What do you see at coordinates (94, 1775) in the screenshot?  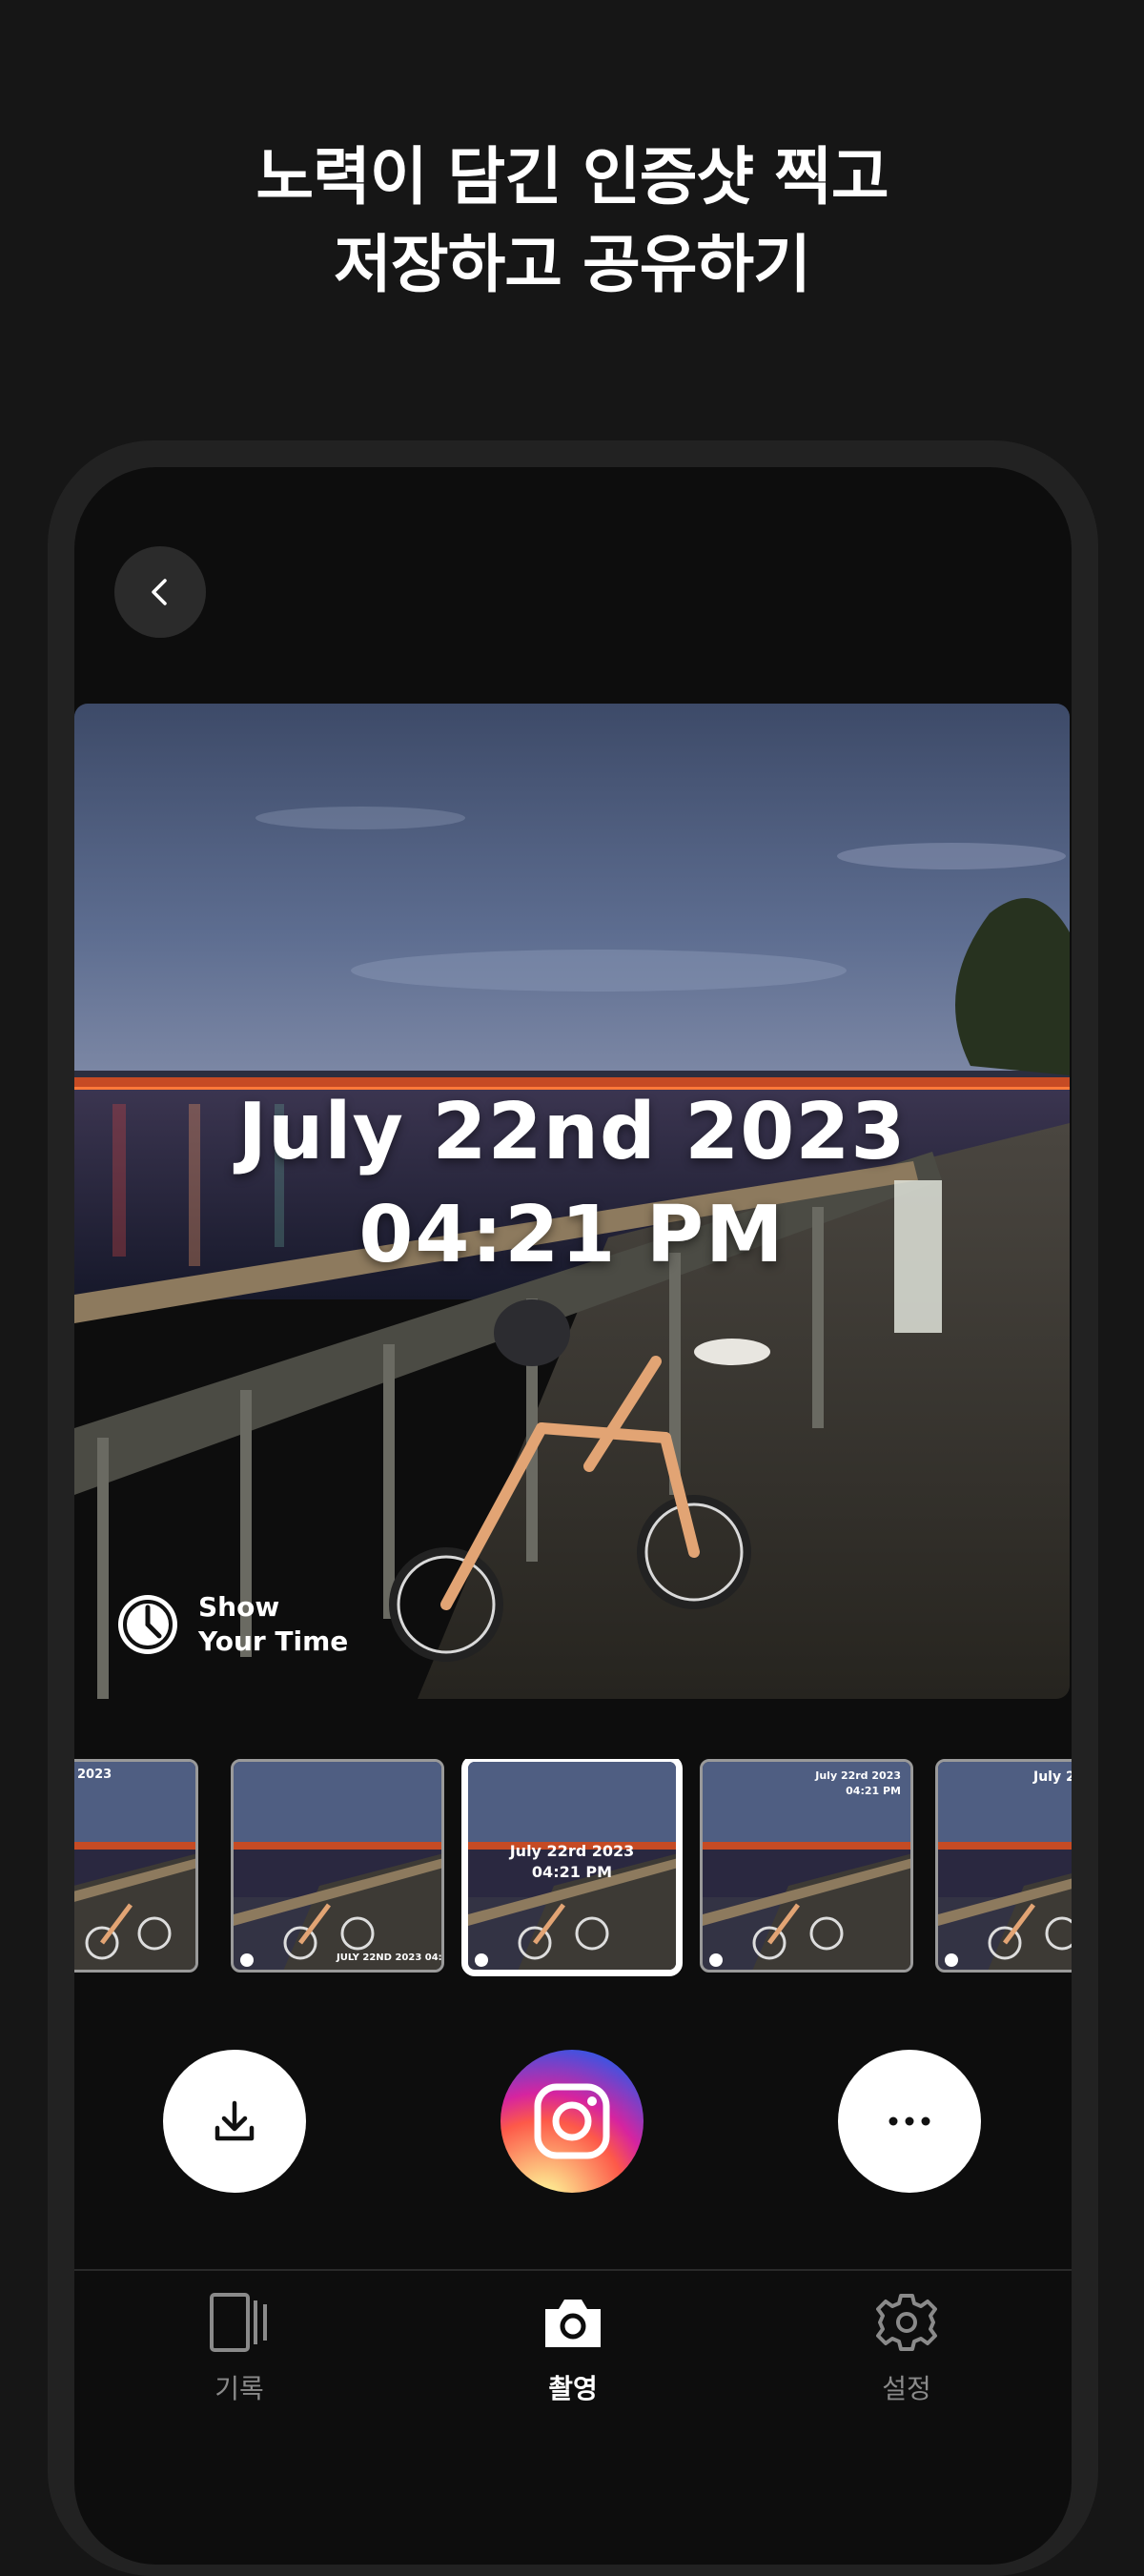 I see `thumbnail-label: 2023` at bounding box center [94, 1775].